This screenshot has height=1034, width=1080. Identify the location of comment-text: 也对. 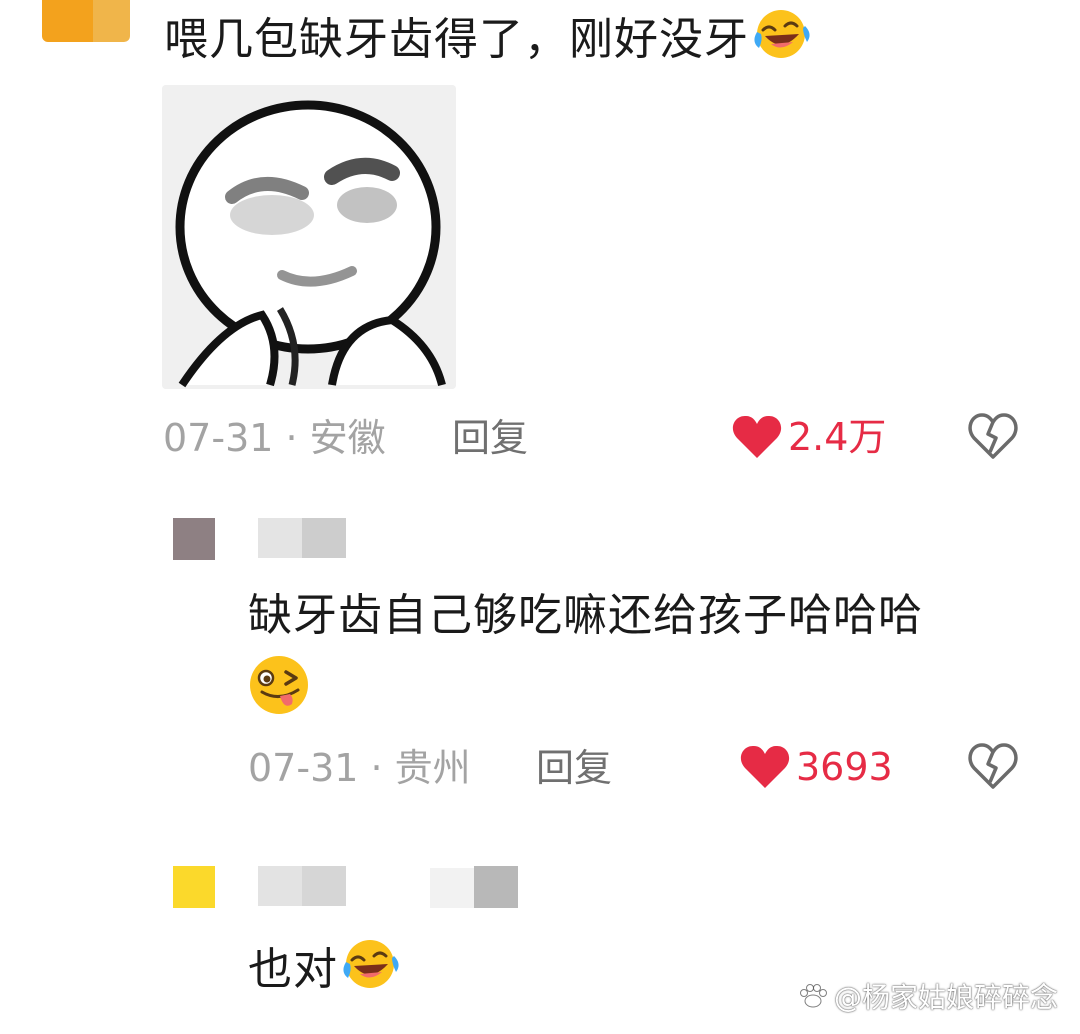
(325, 970).